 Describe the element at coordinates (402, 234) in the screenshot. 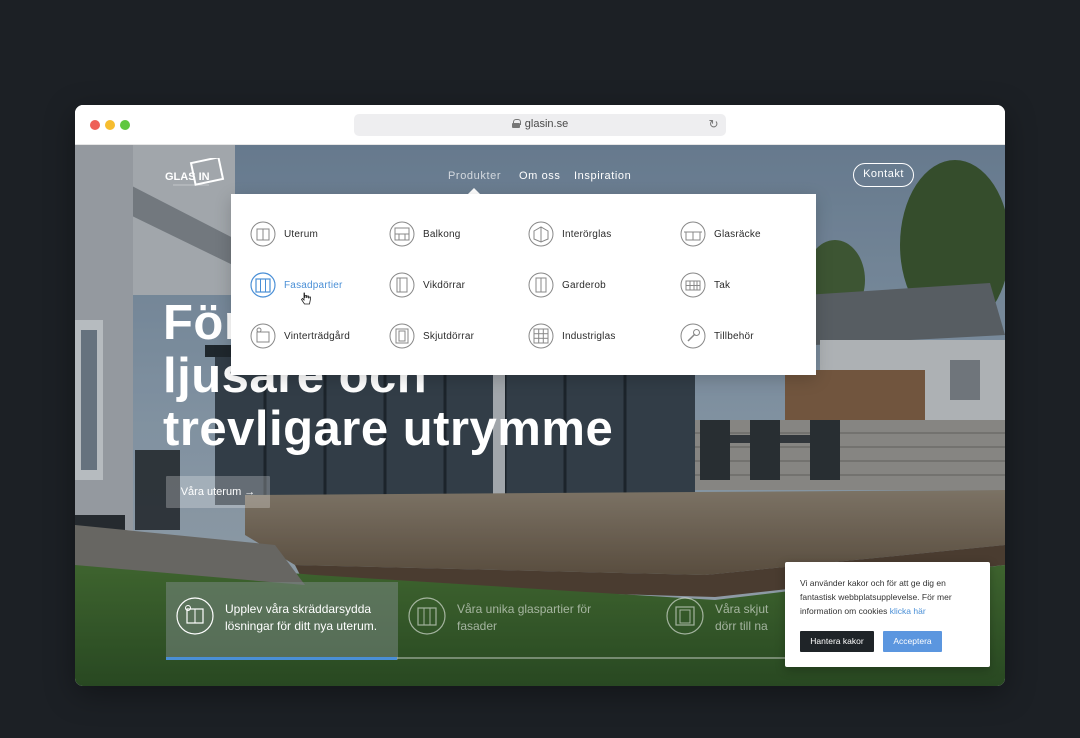

I see `balcony-icon` at that location.